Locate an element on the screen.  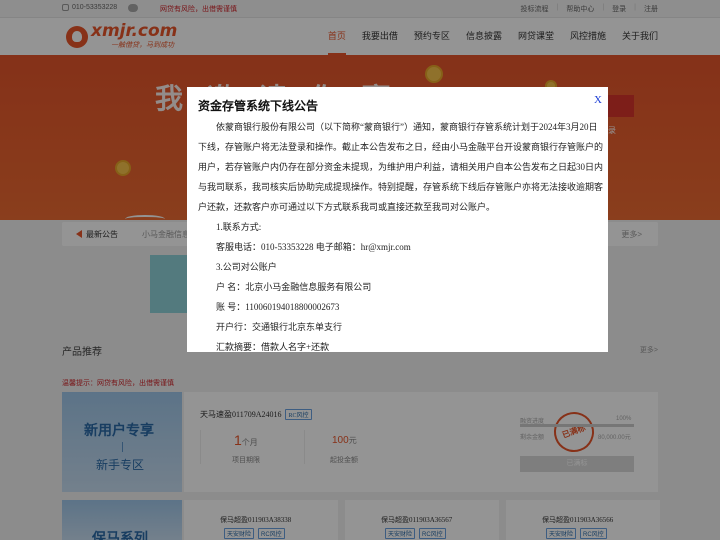
close-button: X is located at coordinates (598, 100).